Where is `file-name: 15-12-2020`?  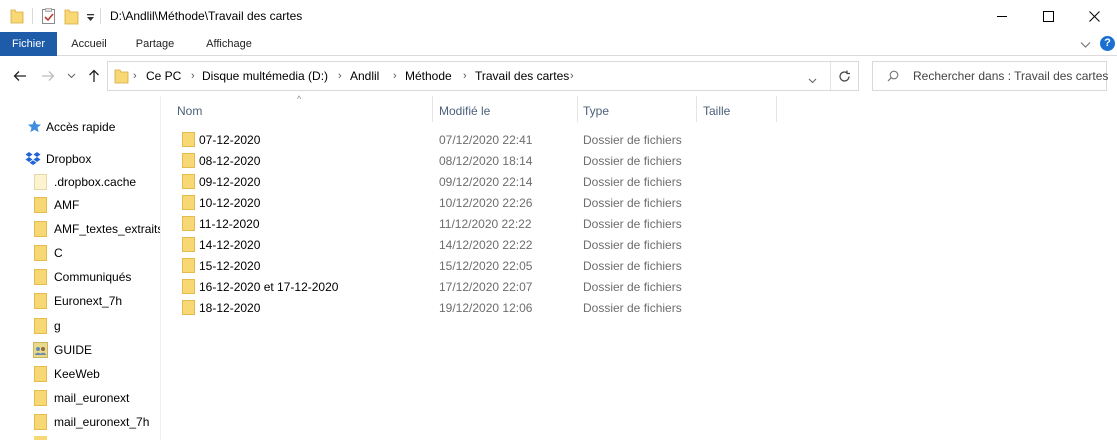
file-name: 15-12-2020 is located at coordinates (230, 266).